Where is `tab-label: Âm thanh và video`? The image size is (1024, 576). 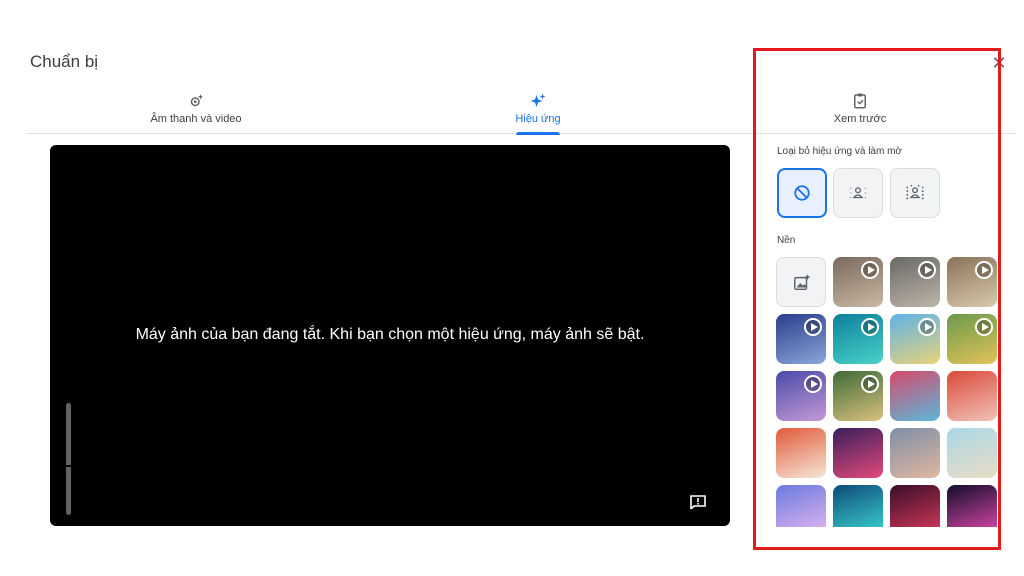 tab-label: Âm thanh và video is located at coordinates (196, 119).